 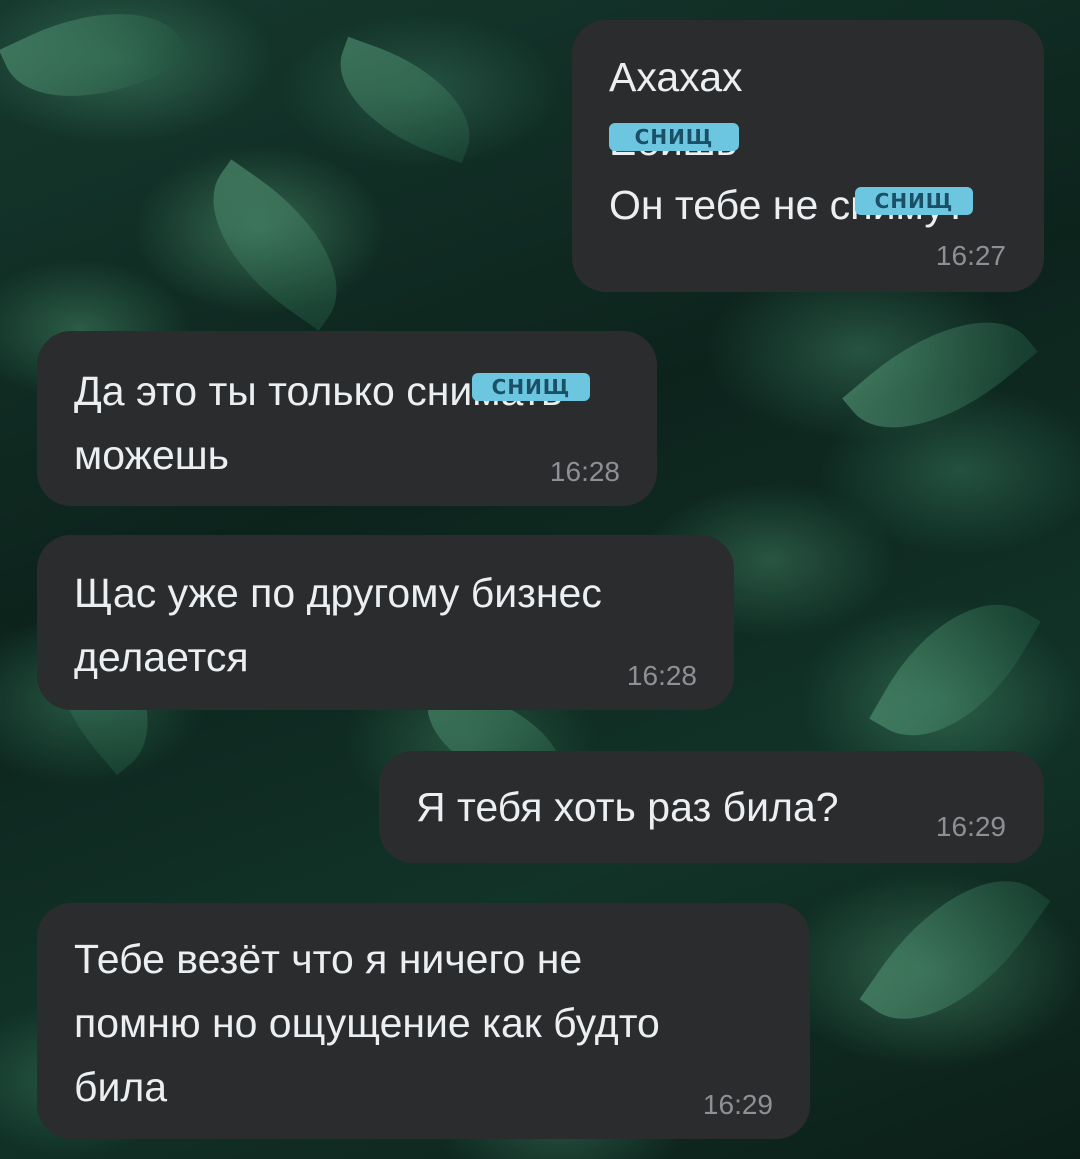 I want to click on censor-sticker: Ебишь СНИЩ, so click(x=674, y=141).